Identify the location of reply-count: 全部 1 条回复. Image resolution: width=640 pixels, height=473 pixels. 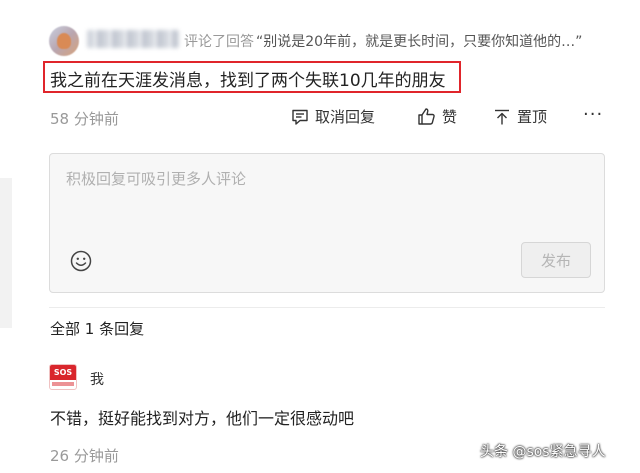
(97, 328).